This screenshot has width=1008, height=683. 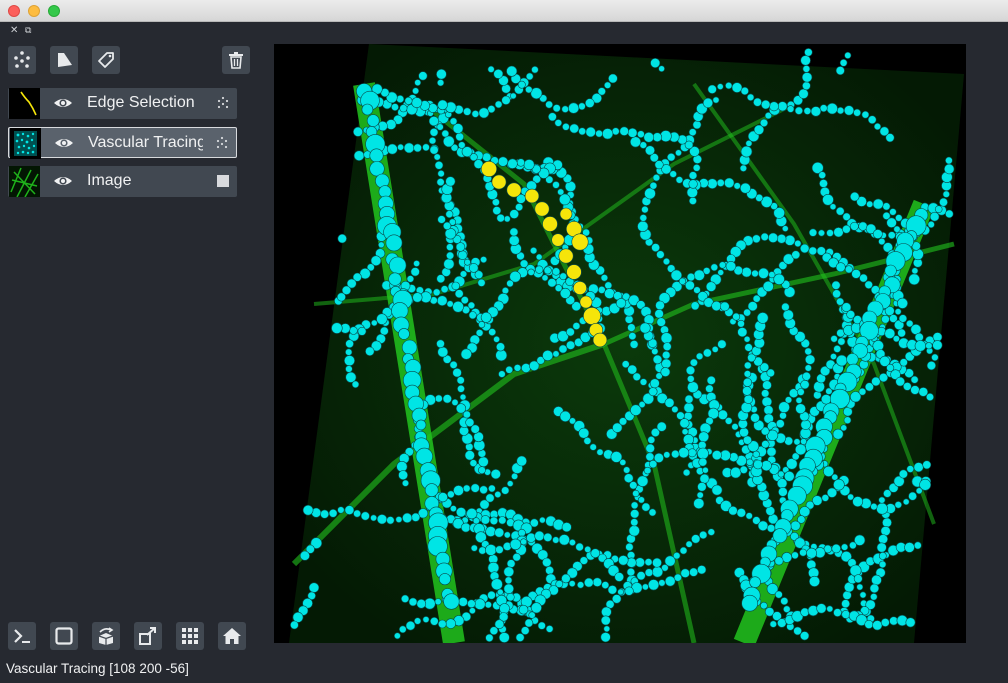 I want to click on dock-close-icon: ✕, so click(x=14, y=30).